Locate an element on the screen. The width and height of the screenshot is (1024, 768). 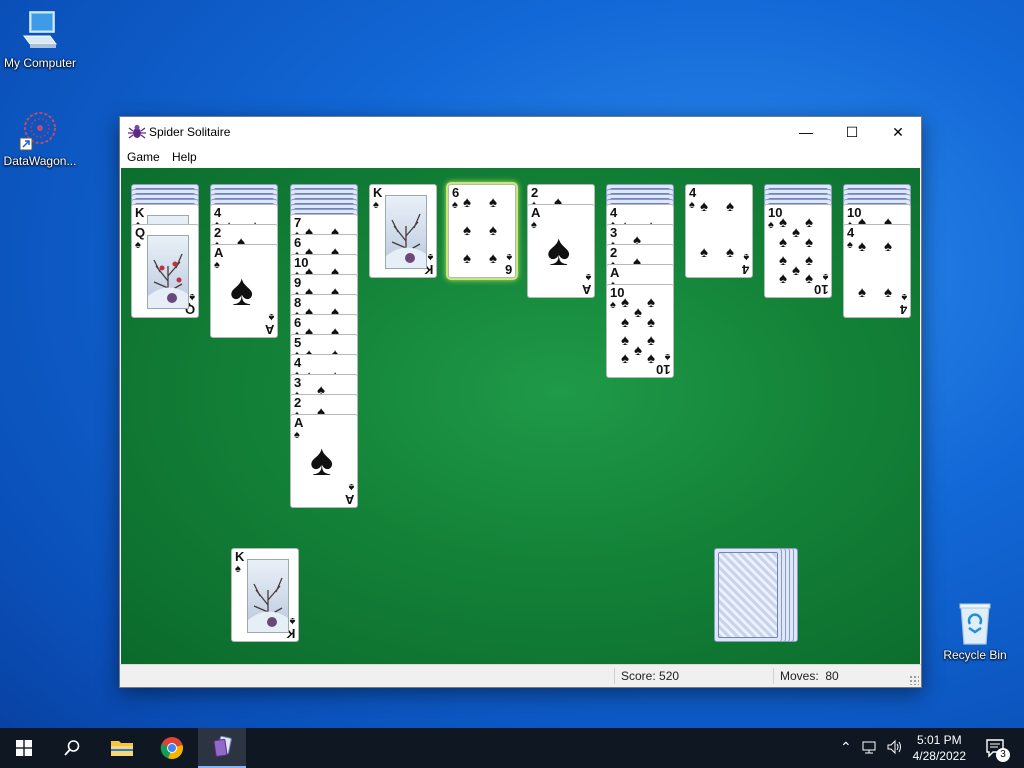
file-explorer-button is located at coordinates (122, 748).